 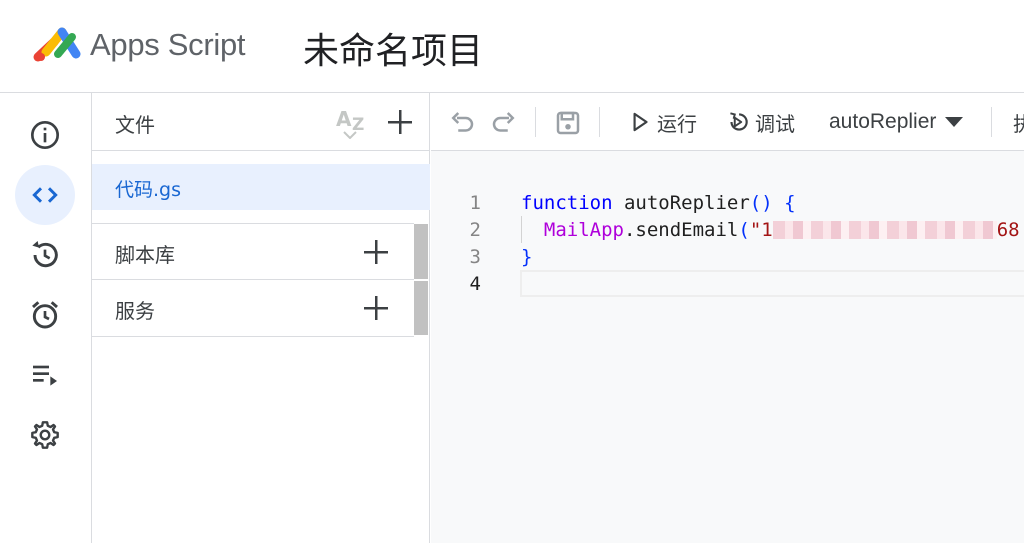 I want to click on add-service-button, so click(x=376, y=308).